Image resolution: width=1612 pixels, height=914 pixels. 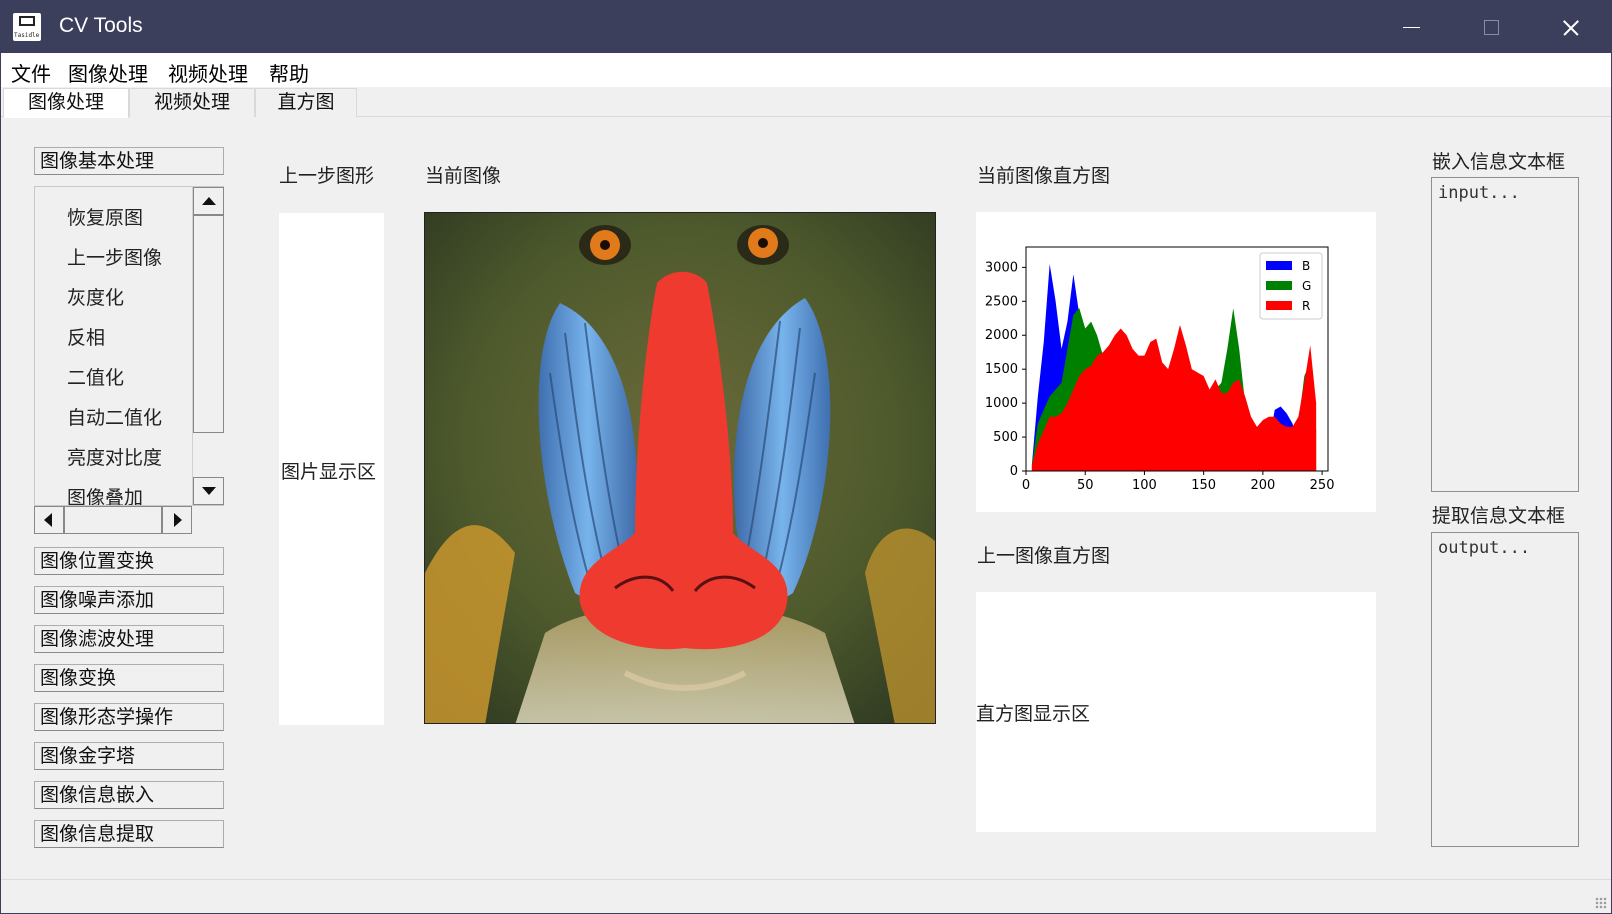 What do you see at coordinates (1491, 27) in the screenshot?
I see `maximize-button` at bounding box center [1491, 27].